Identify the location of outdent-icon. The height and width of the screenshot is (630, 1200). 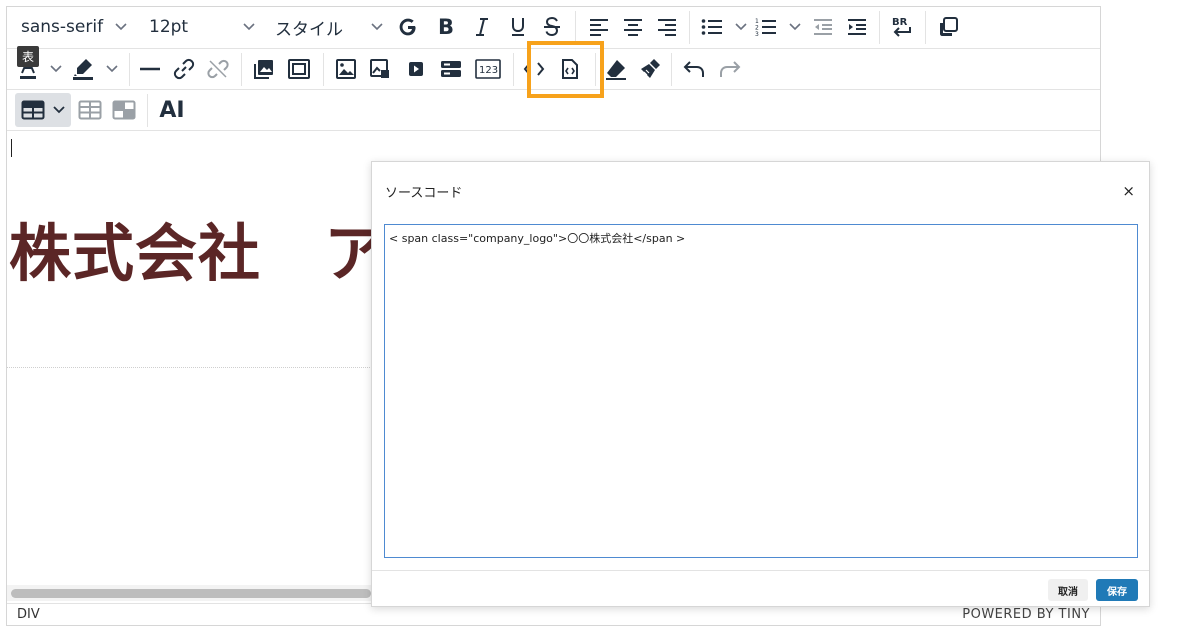
(823, 27).